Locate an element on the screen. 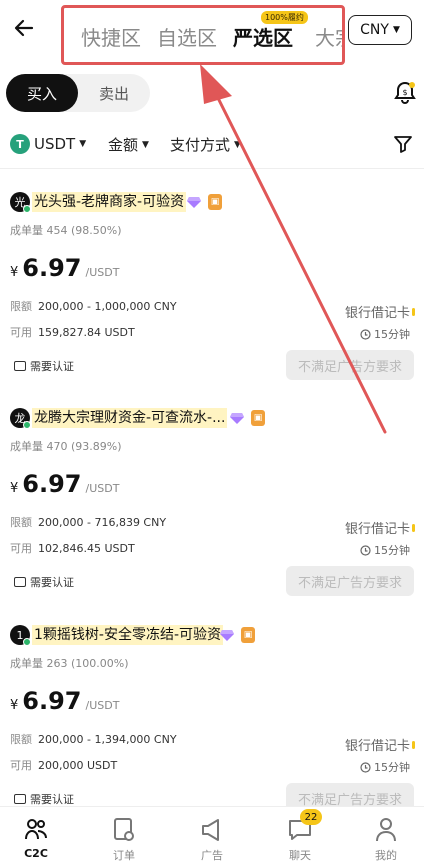 Image resolution: width=424 pixels, height=866 pixels. currency-selector: CNY ▼ is located at coordinates (380, 30).